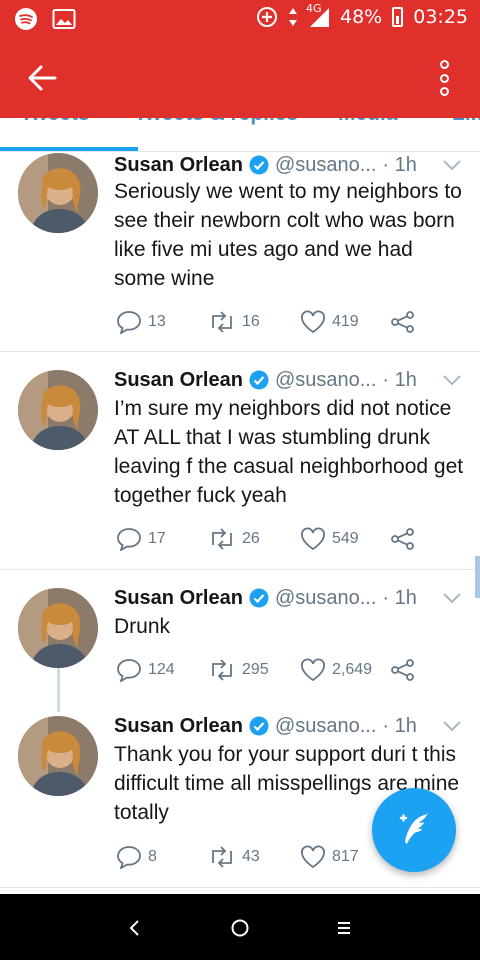 The height and width of the screenshot is (960, 480). I want to click on data-saver-icon, so click(267, 17).